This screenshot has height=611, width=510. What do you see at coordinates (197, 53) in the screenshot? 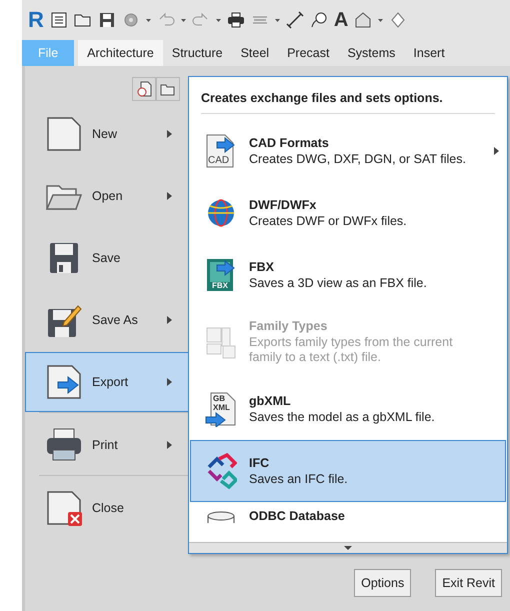
I see `ribbon-tab: Structure` at bounding box center [197, 53].